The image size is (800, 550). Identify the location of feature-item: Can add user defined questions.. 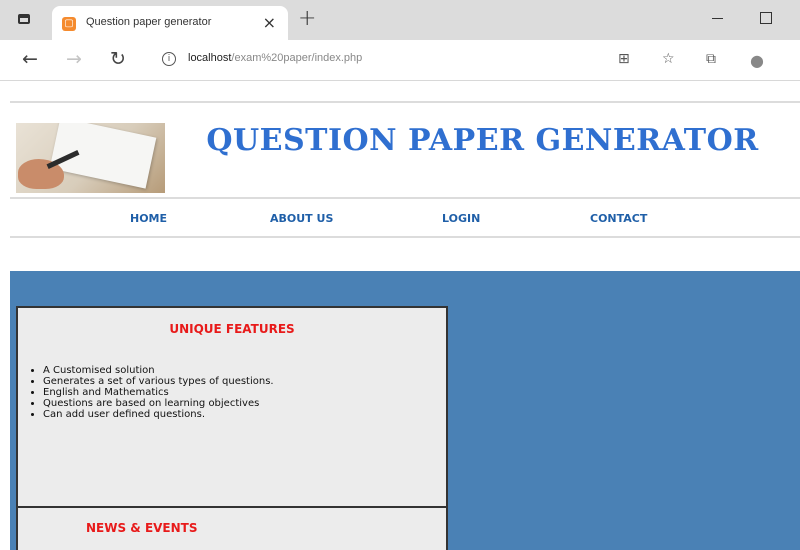
(158, 414).